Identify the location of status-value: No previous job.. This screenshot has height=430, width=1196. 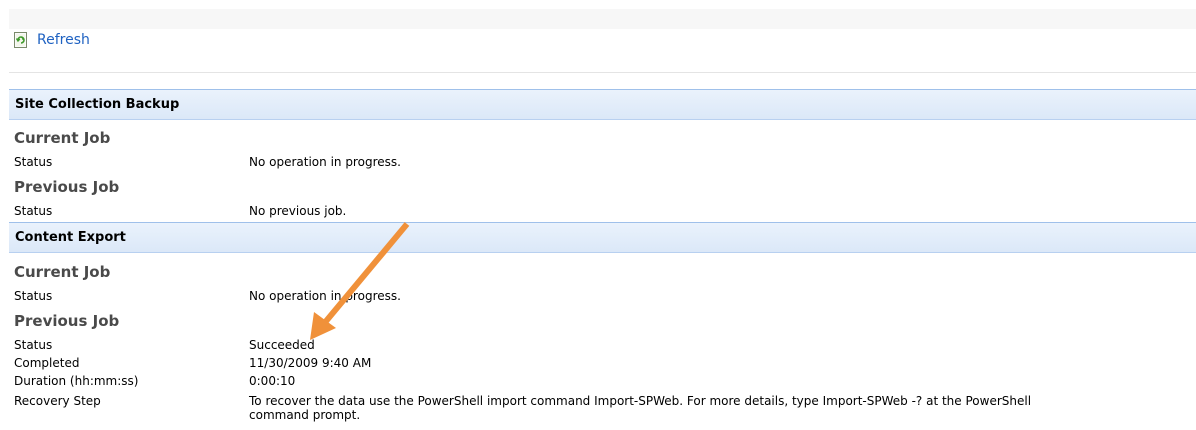
(298, 211).